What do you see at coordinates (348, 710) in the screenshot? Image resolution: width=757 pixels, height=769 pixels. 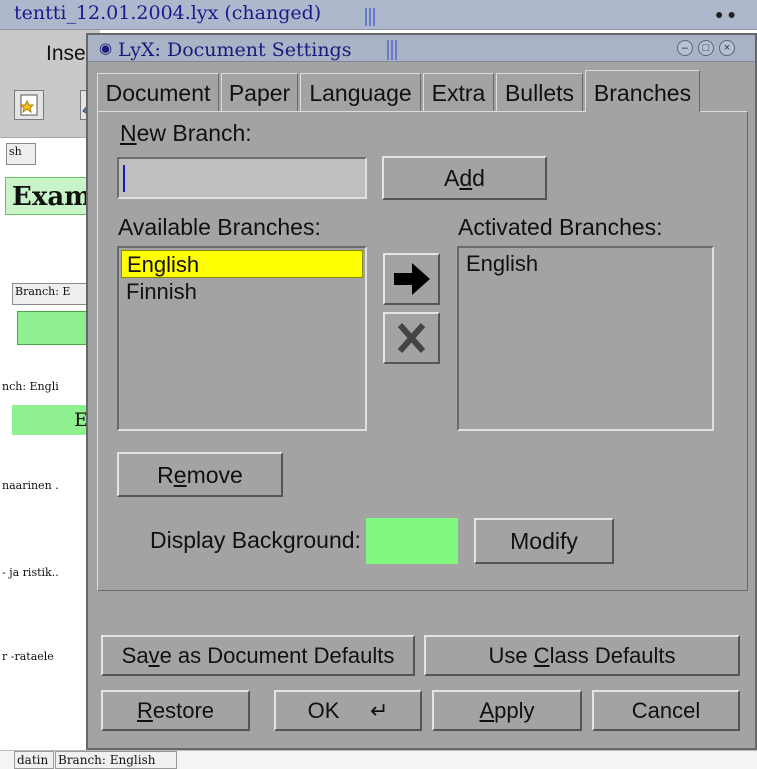 I see `ok-button: OK ↵` at bounding box center [348, 710].